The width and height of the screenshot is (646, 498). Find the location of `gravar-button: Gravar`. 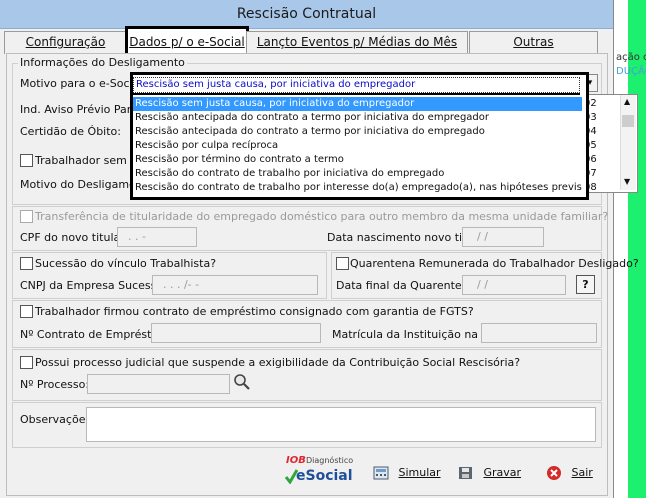

gravar-button: Gravar is located at coordinates (489, 473).